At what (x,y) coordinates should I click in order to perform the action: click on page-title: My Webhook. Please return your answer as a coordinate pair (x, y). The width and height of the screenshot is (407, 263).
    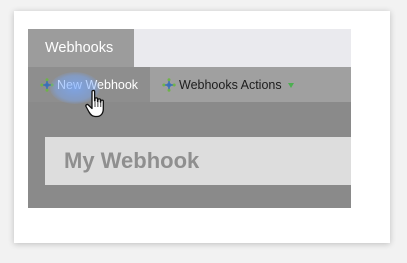
    Looking at the image, I should click on (198, 161).